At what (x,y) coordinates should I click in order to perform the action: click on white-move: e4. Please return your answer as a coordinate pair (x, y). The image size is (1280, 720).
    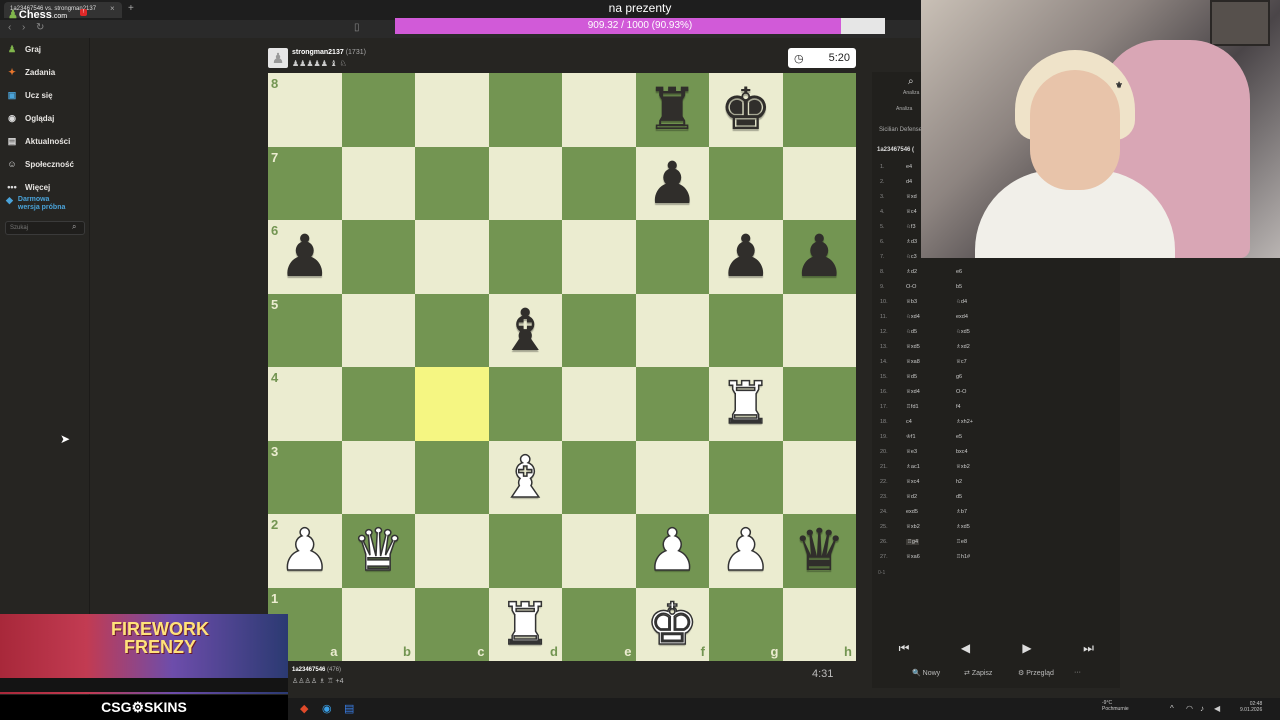
    Looking at the image, I should click on (909, 167).